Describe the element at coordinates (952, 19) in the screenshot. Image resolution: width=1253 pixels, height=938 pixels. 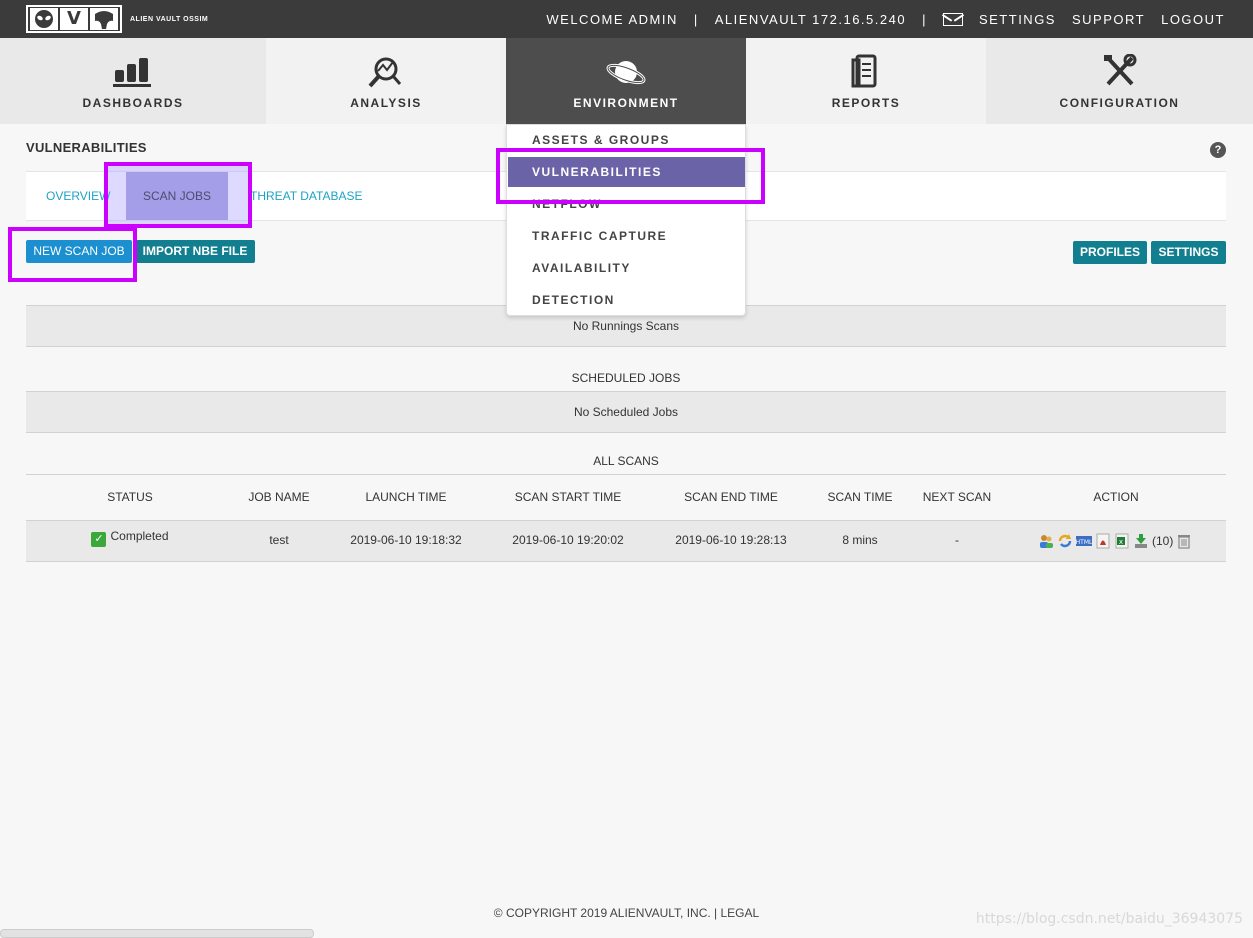
I see `mail-icon` at that location.